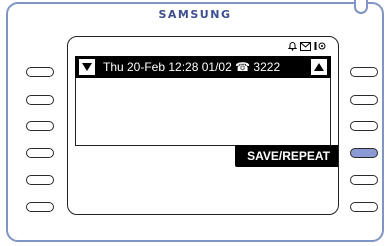  Describe the element at coordinates (267, 67) in the screenshot. I see `extension-number: 3222` at that location.